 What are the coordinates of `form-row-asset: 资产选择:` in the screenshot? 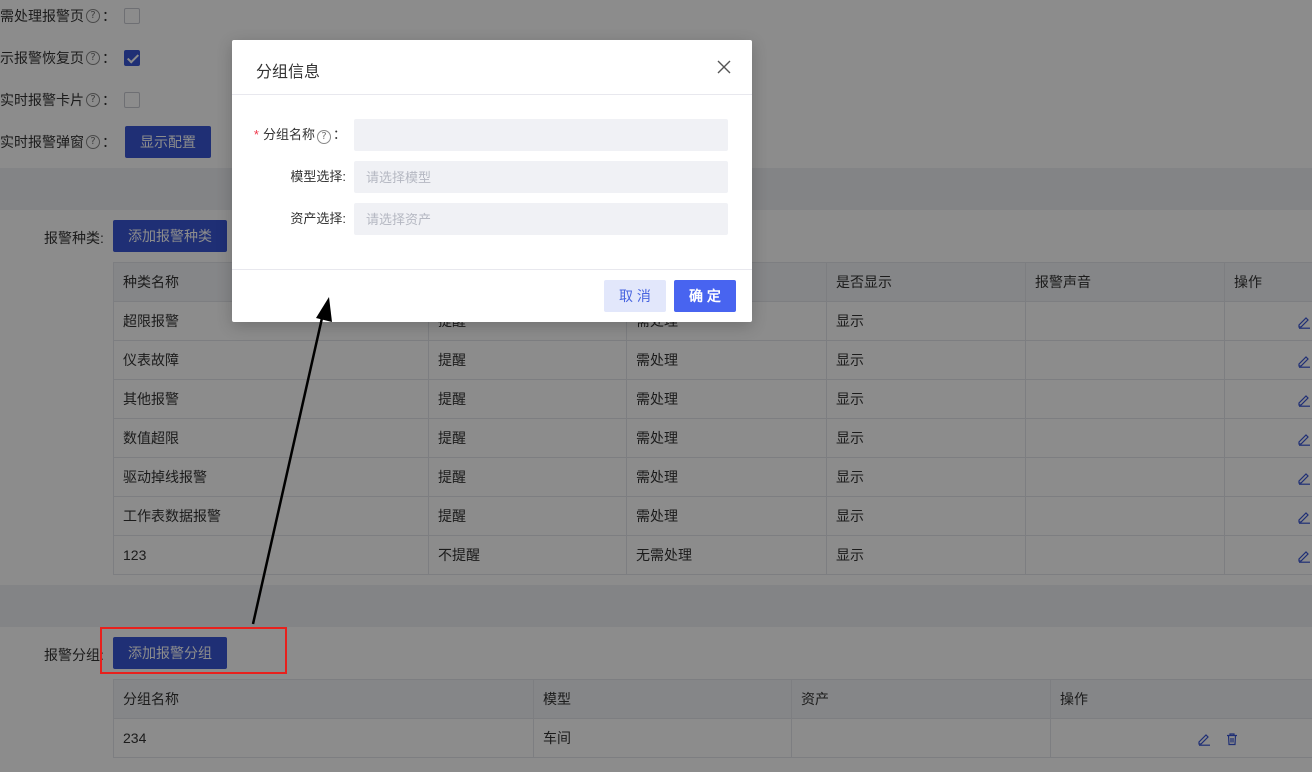 It's located at (492, 219).